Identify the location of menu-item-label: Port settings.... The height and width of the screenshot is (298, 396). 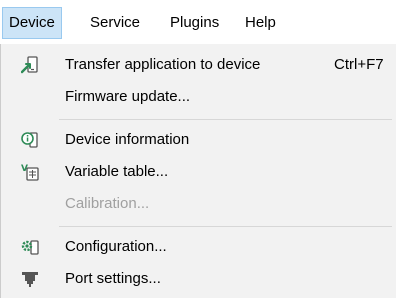
(113, 278).